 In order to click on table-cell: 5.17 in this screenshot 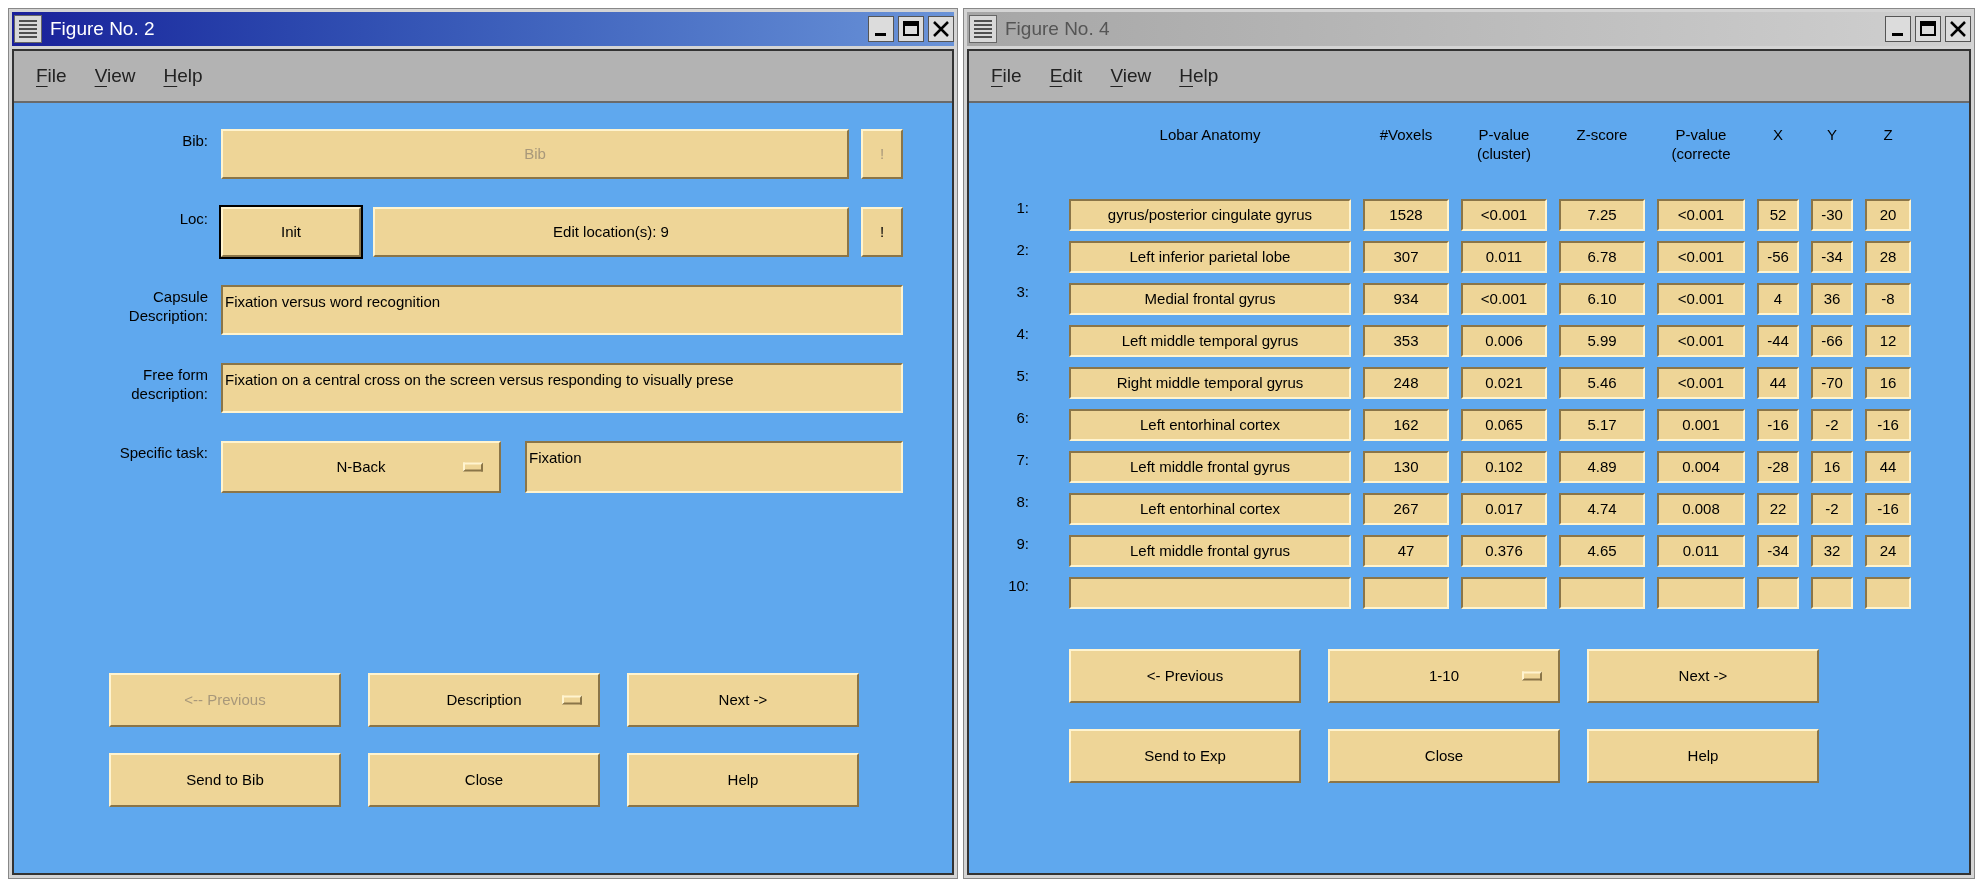, I will do `click(1602, 425)`.